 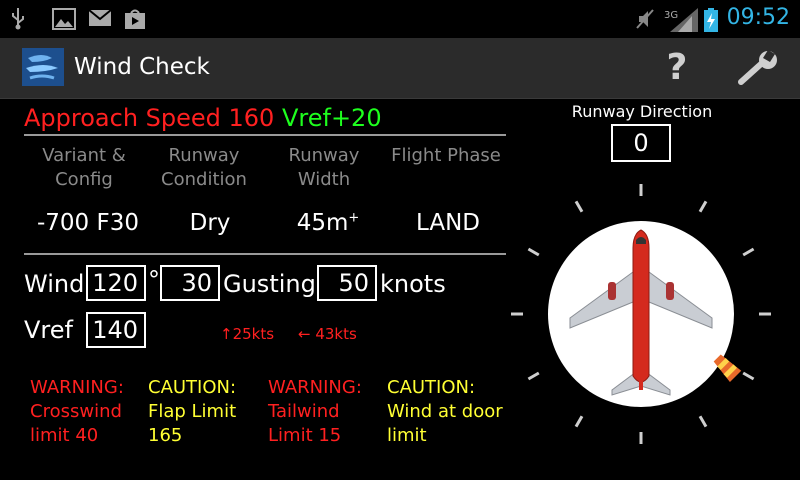 I want to click on caution-door-limit: CAUTION: Wind at door limit, so click(x=449, y=412).